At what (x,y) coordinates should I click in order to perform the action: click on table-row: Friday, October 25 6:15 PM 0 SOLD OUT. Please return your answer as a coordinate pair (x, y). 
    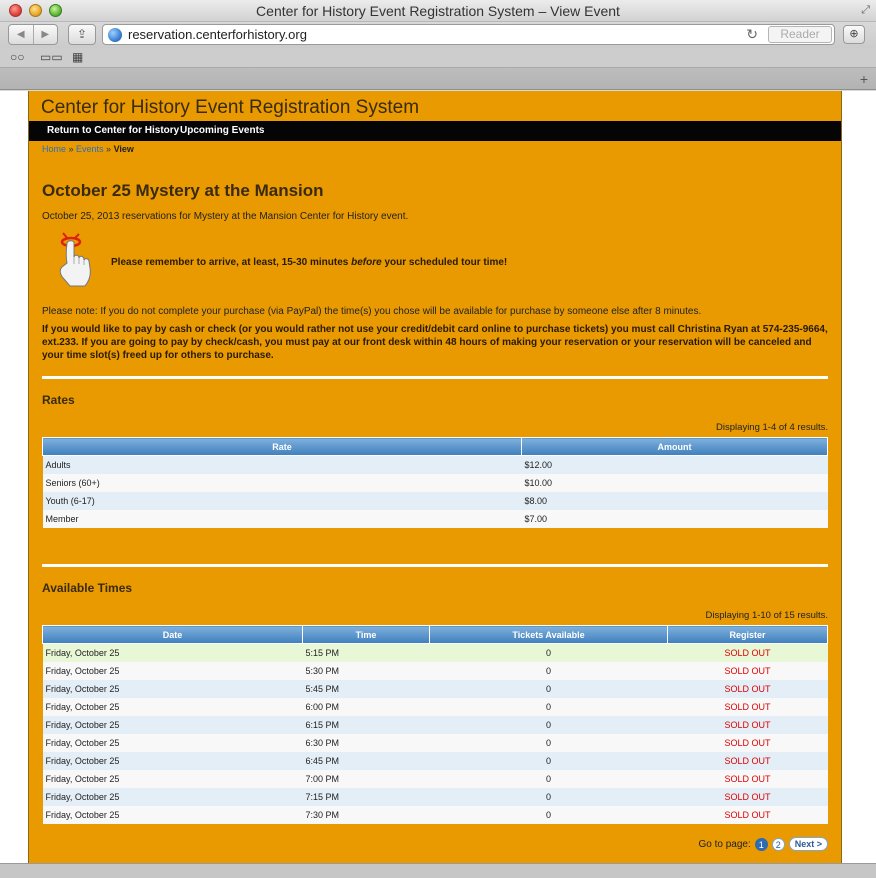
    Looking at the image, I should click on (435, 724).